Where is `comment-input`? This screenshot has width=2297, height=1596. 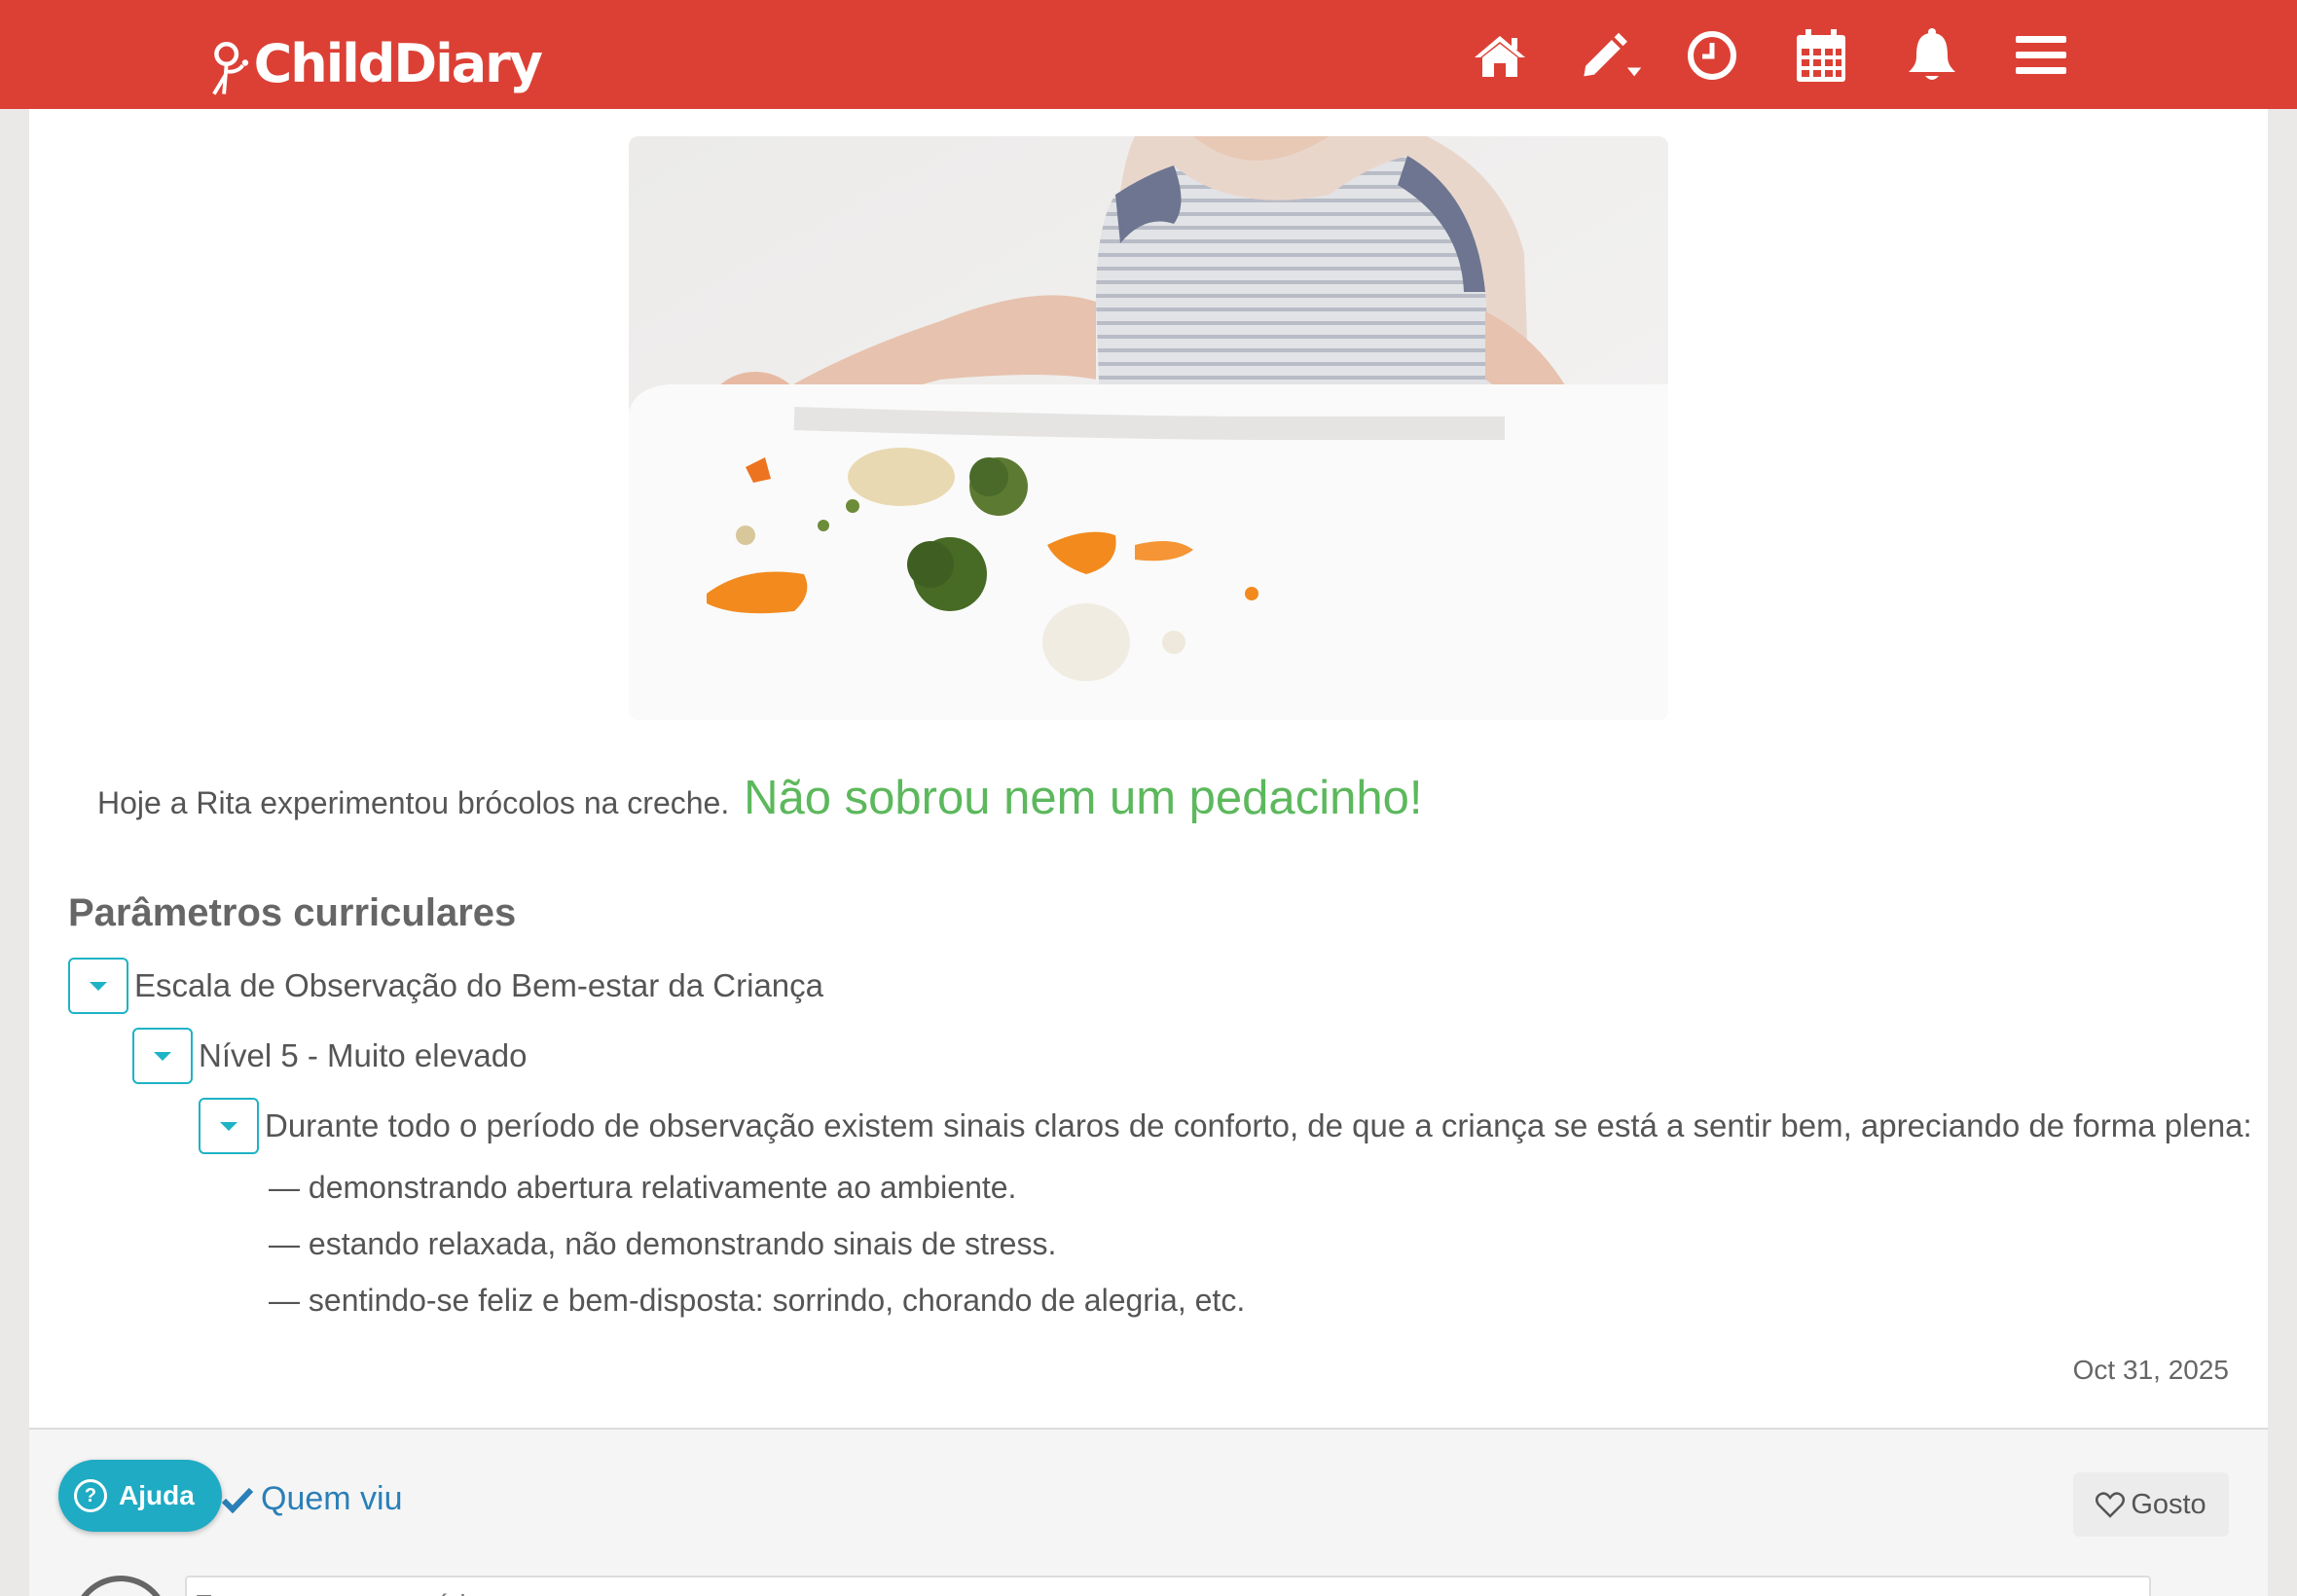
comment-input is located at coordinates (1168, 1586).